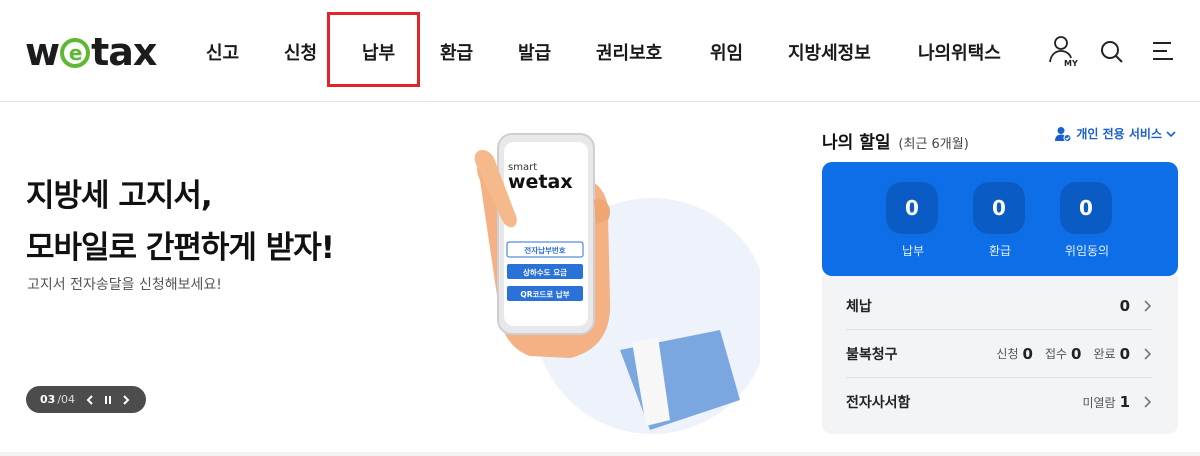  I want to click on hero-subtitle: 고지서 전자송달을 신청해보세요!, so click(124, 285).